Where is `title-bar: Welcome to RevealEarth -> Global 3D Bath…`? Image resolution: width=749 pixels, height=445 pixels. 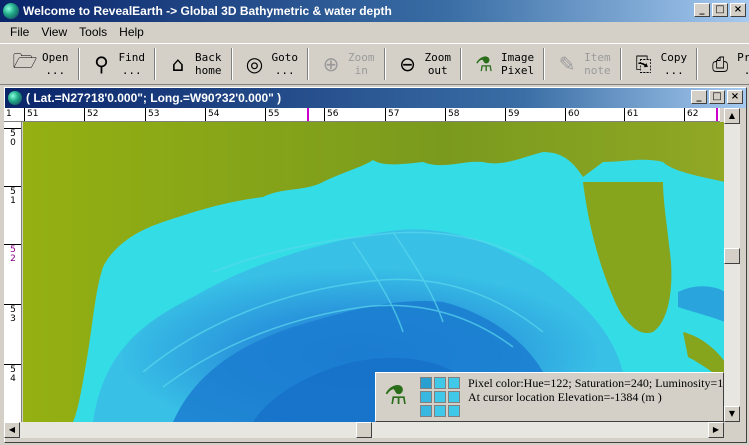
title-bar: Welcome to RevealEarth -> Global 3D Bath… is located at coordinates (374, 11).